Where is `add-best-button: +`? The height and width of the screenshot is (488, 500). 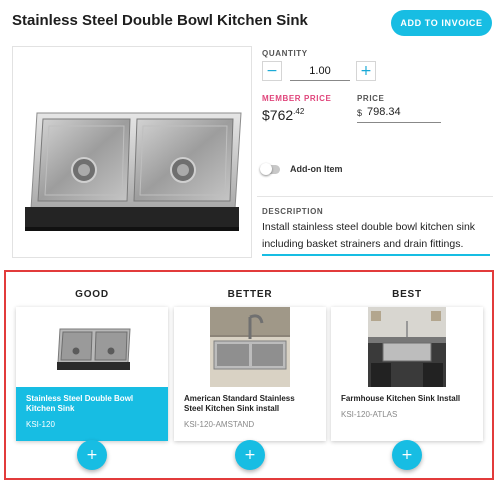 add-best-button: + is located at coordinates (407, 455).